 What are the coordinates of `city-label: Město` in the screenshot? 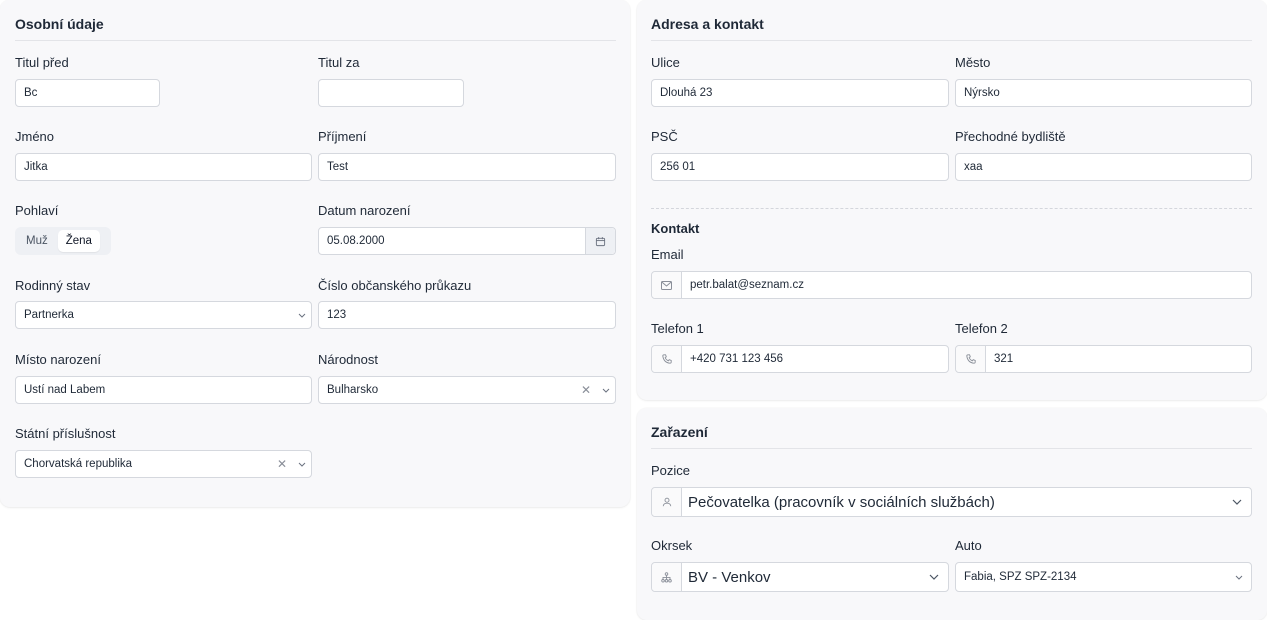 It's located at (973, 62).